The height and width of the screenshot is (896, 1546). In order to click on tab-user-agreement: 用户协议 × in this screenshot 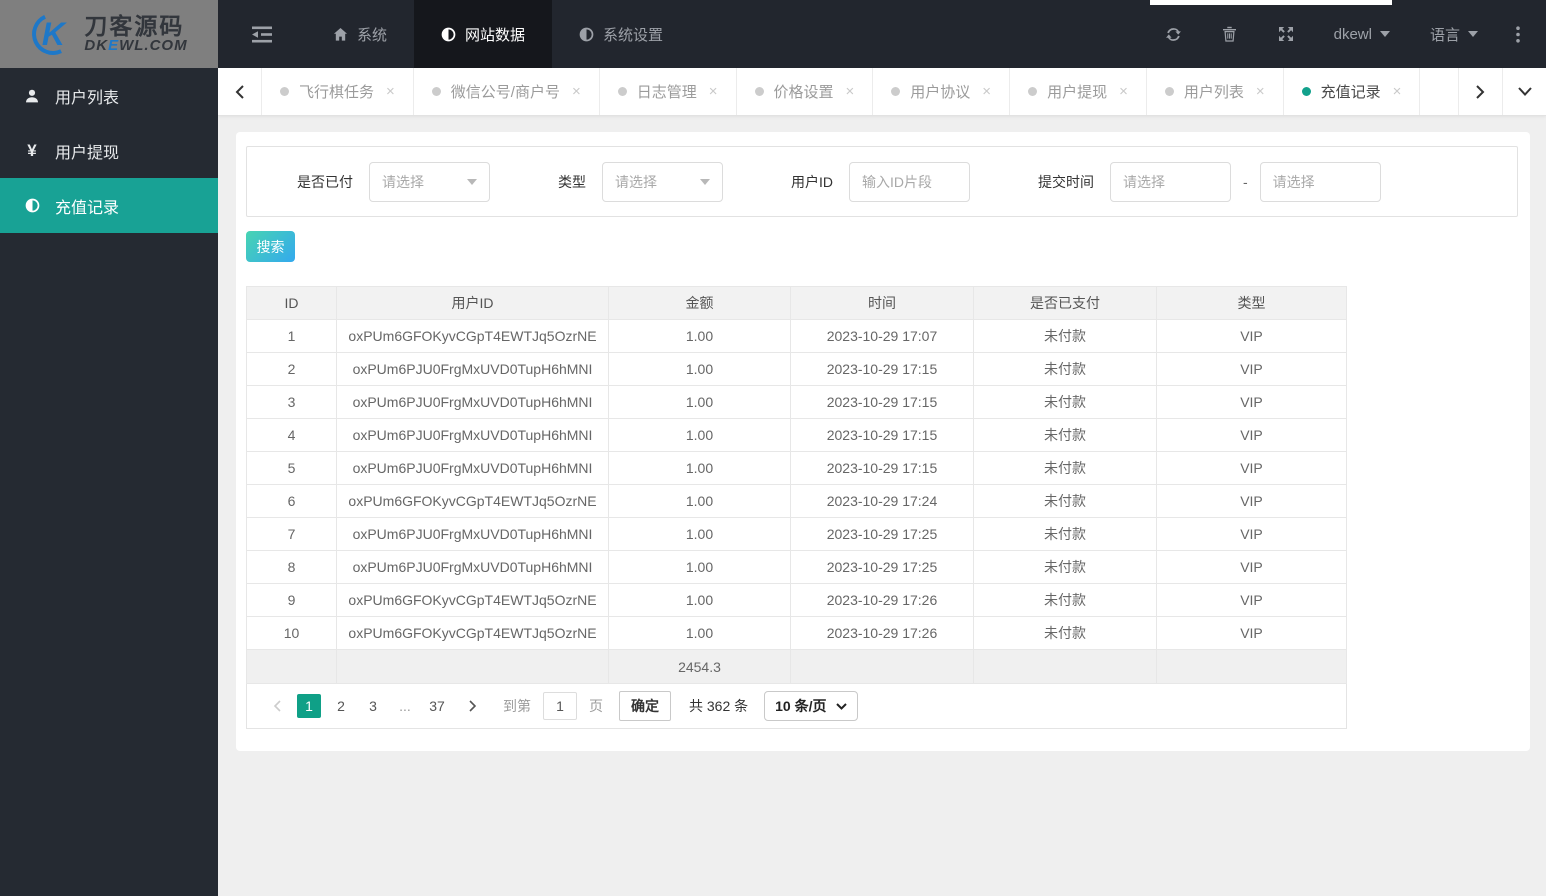, I will do `click(942, 91)`.